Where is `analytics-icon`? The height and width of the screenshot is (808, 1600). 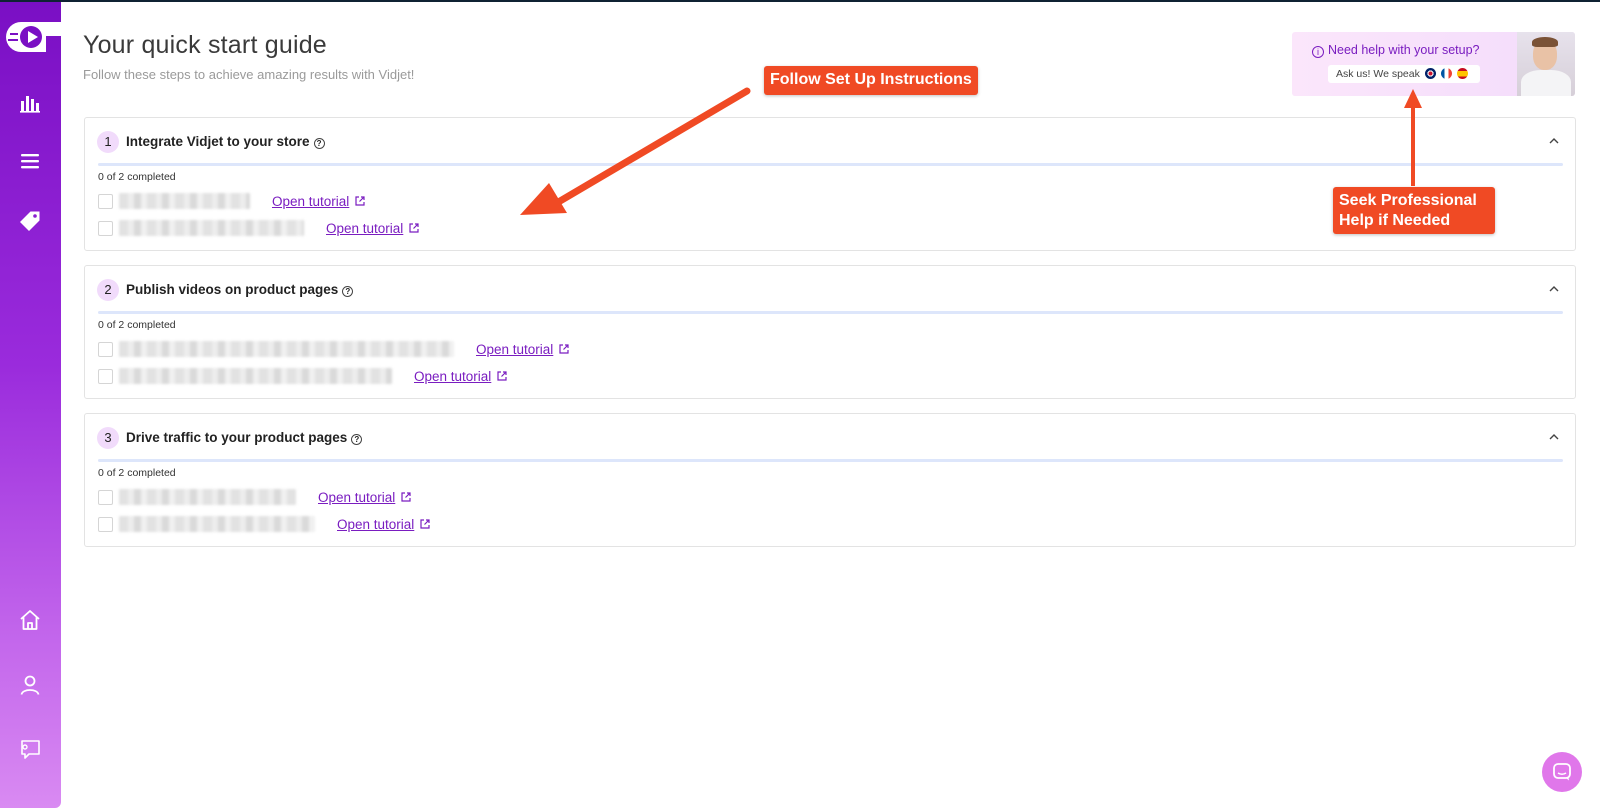
analytics-icon is located at coordinates (30, 103).